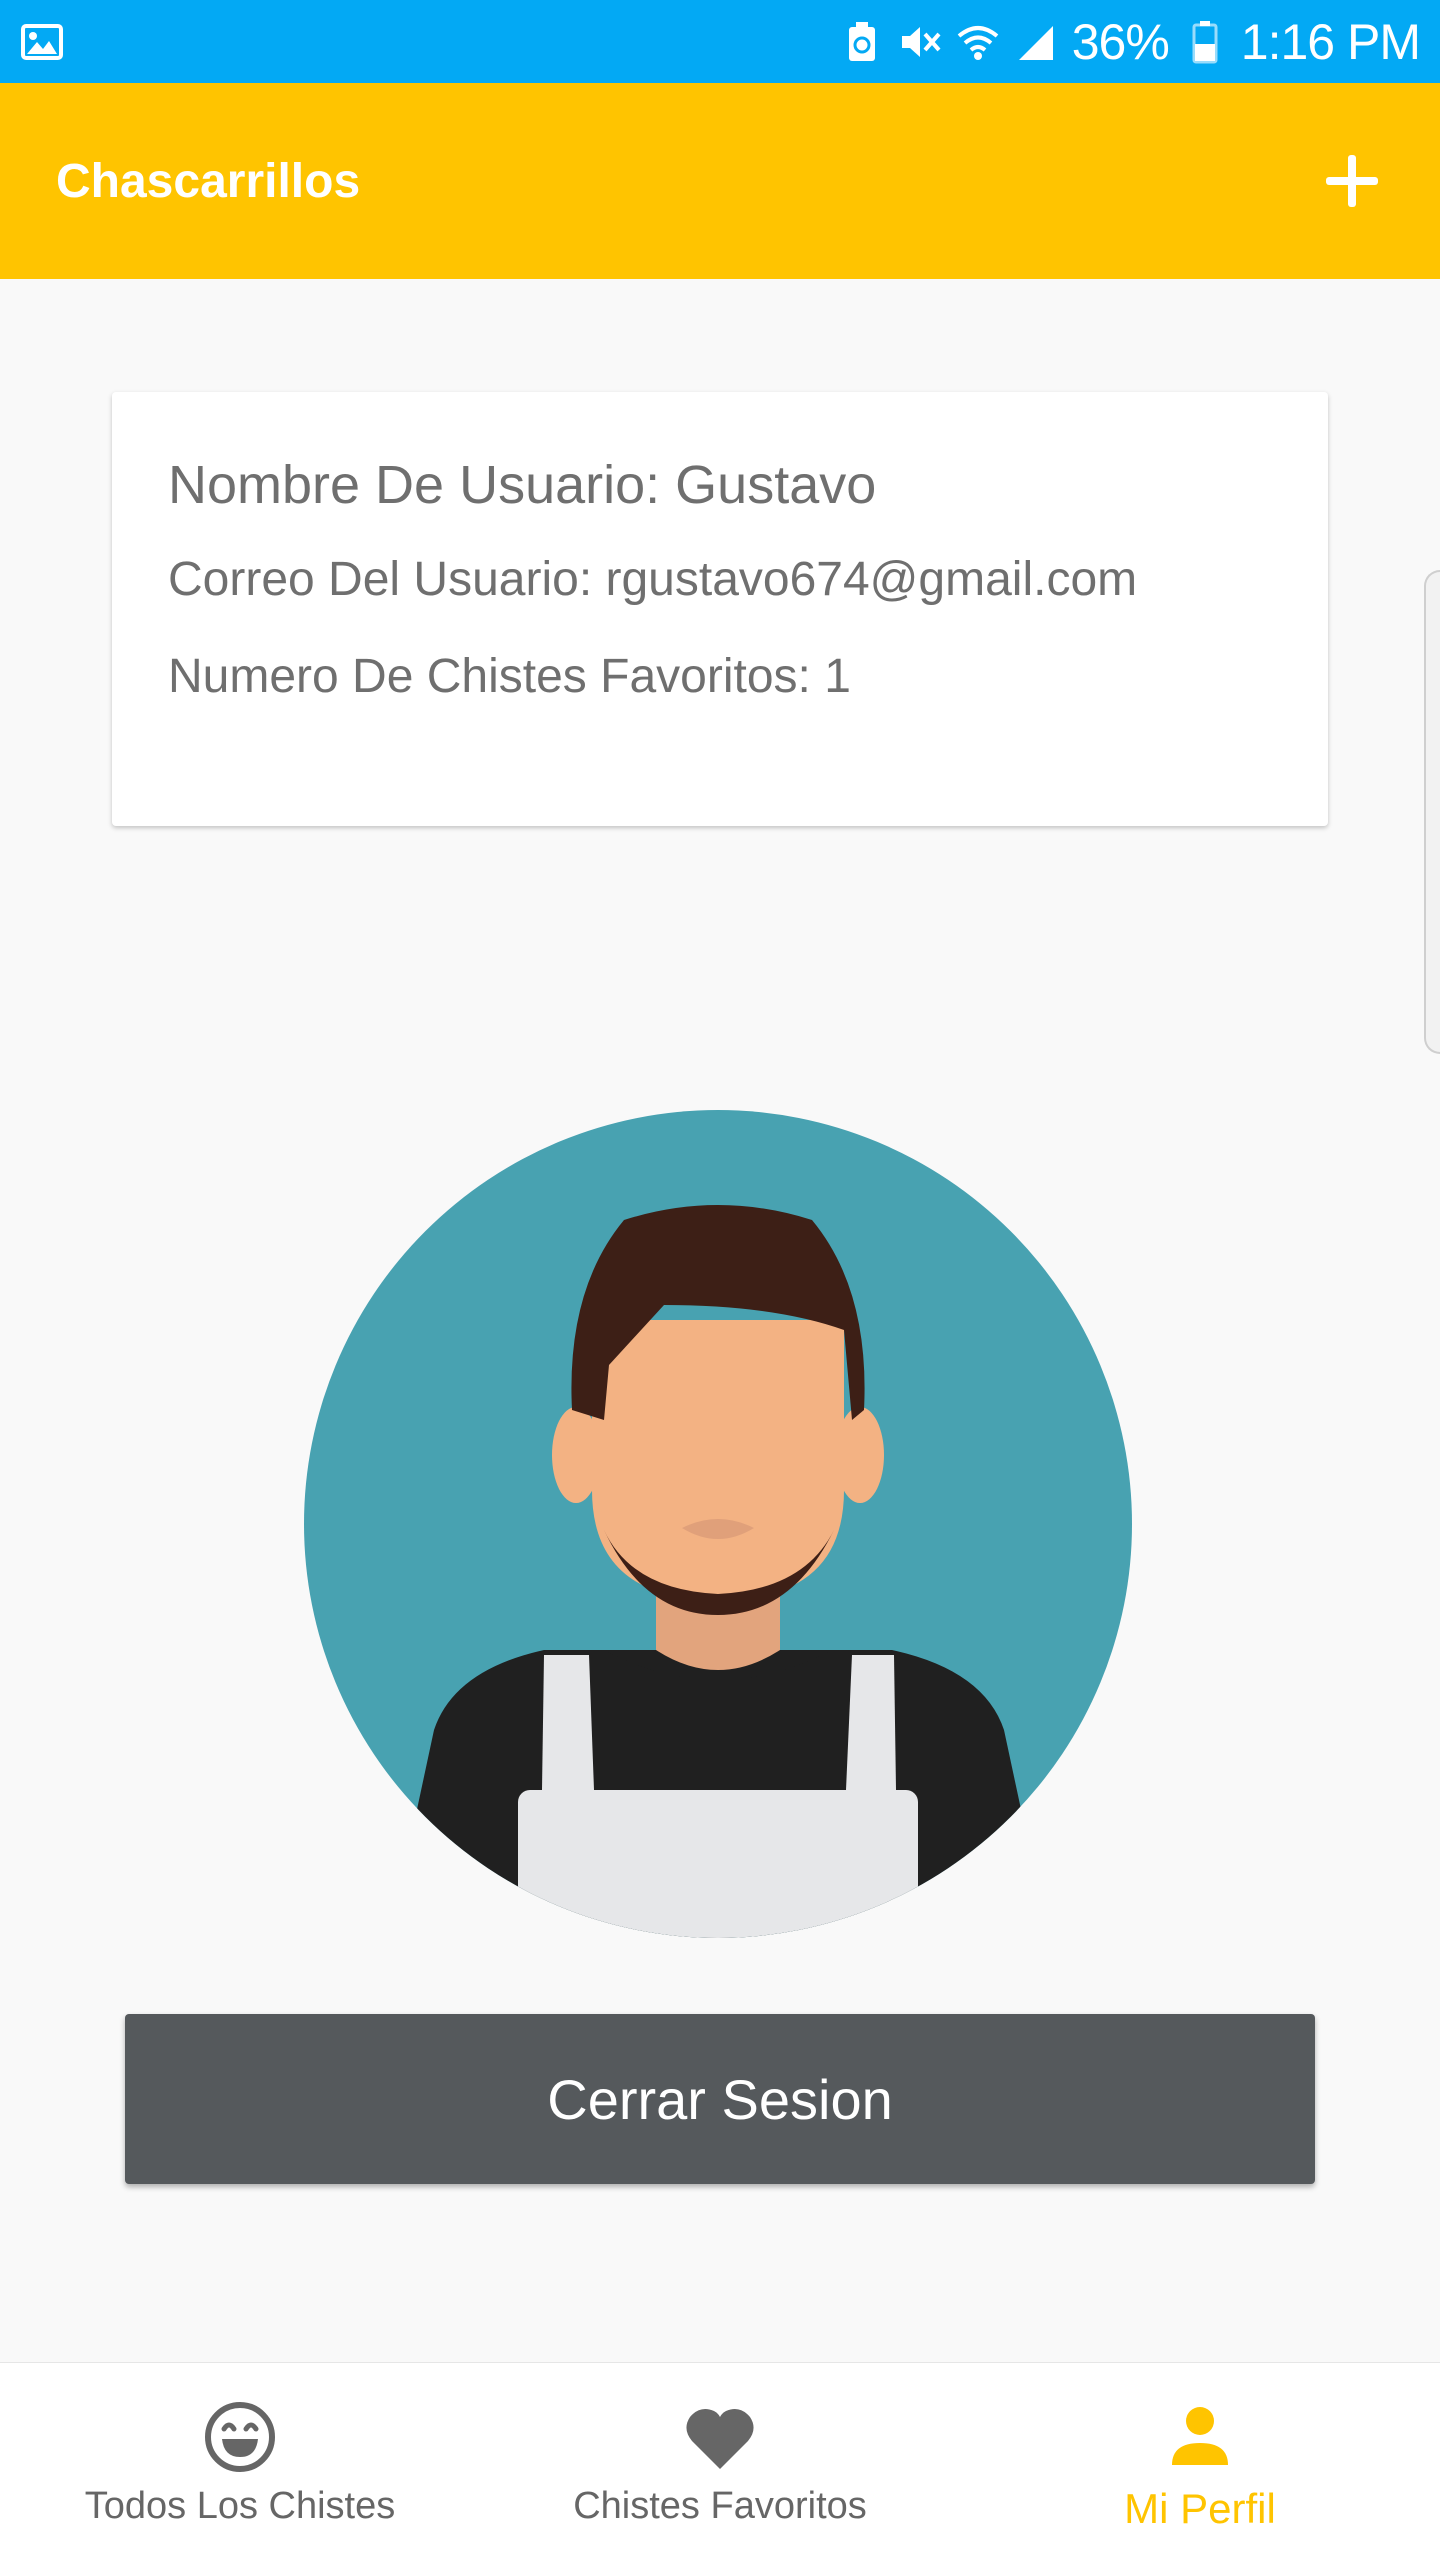  What do you see at coordinates (1432, 812) in the screenshot?
I see `edge-panel-handle` at bounding box center [1432, 812].